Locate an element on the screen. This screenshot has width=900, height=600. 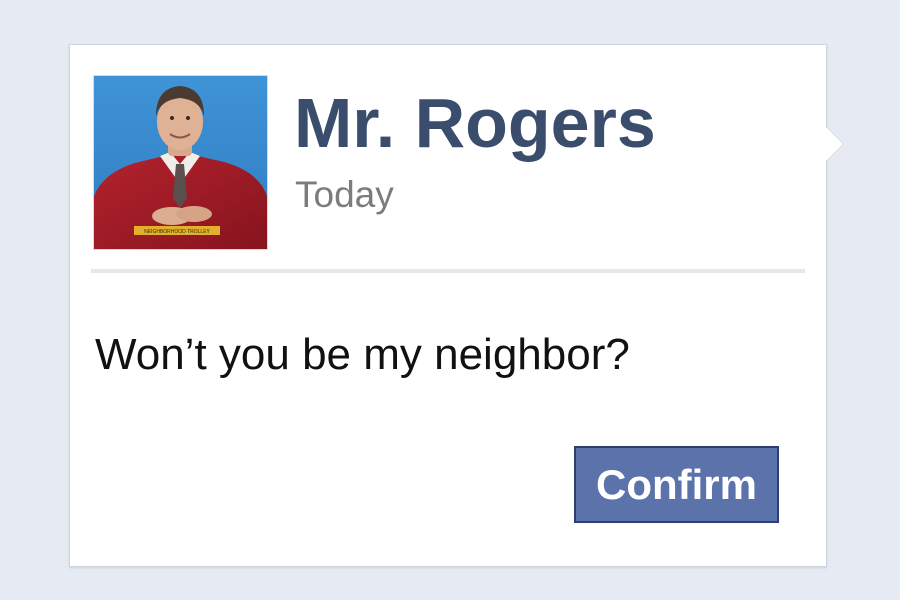
confirm-button: Confirm is located at coordinates (676, 484).